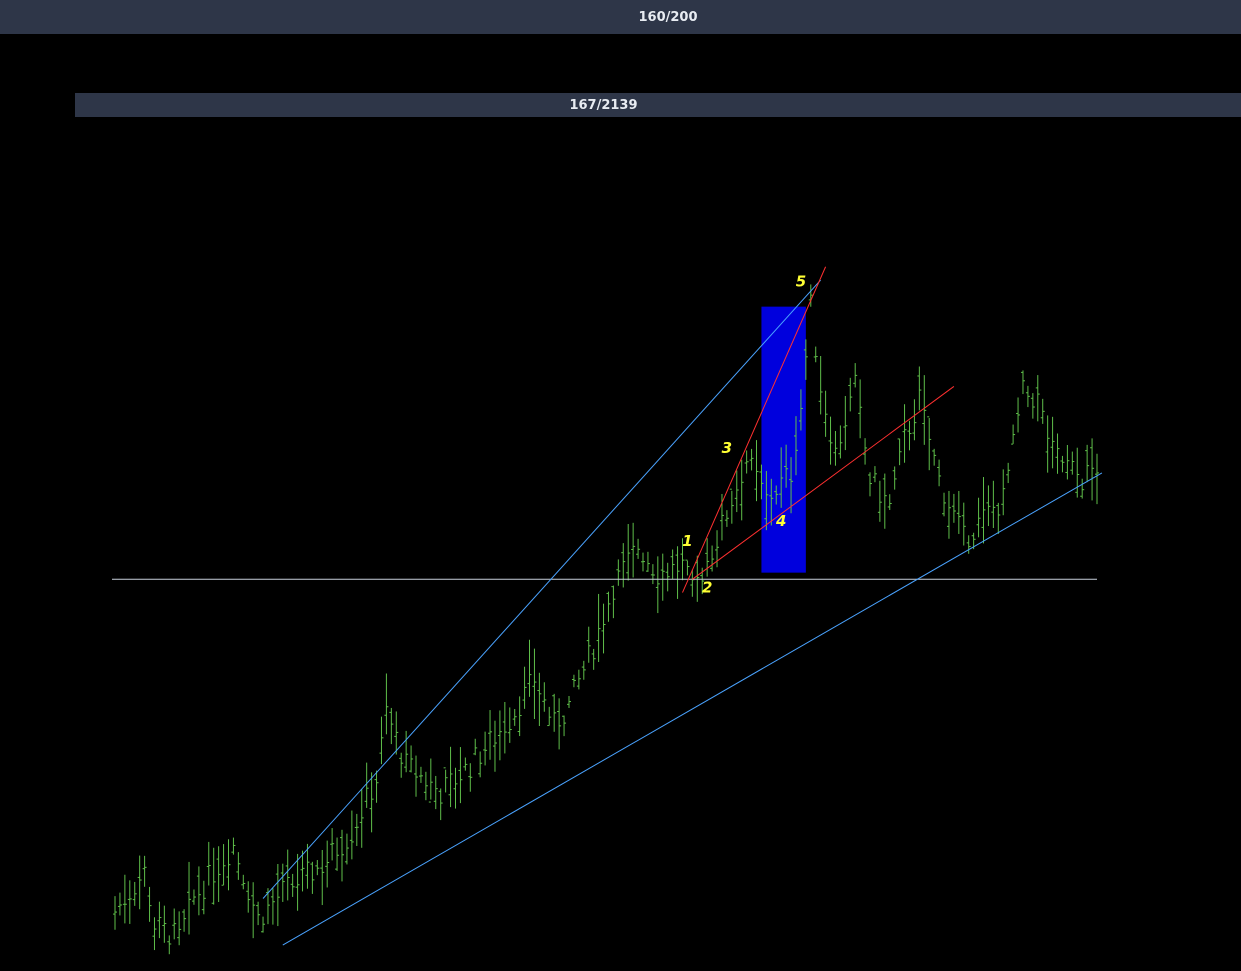 Image resolution: width=1241 pixels, height=971 pixels. Describe the element at coordinates (707, 588) in the screenshot. I see `wave-label-2: 2` at that location.